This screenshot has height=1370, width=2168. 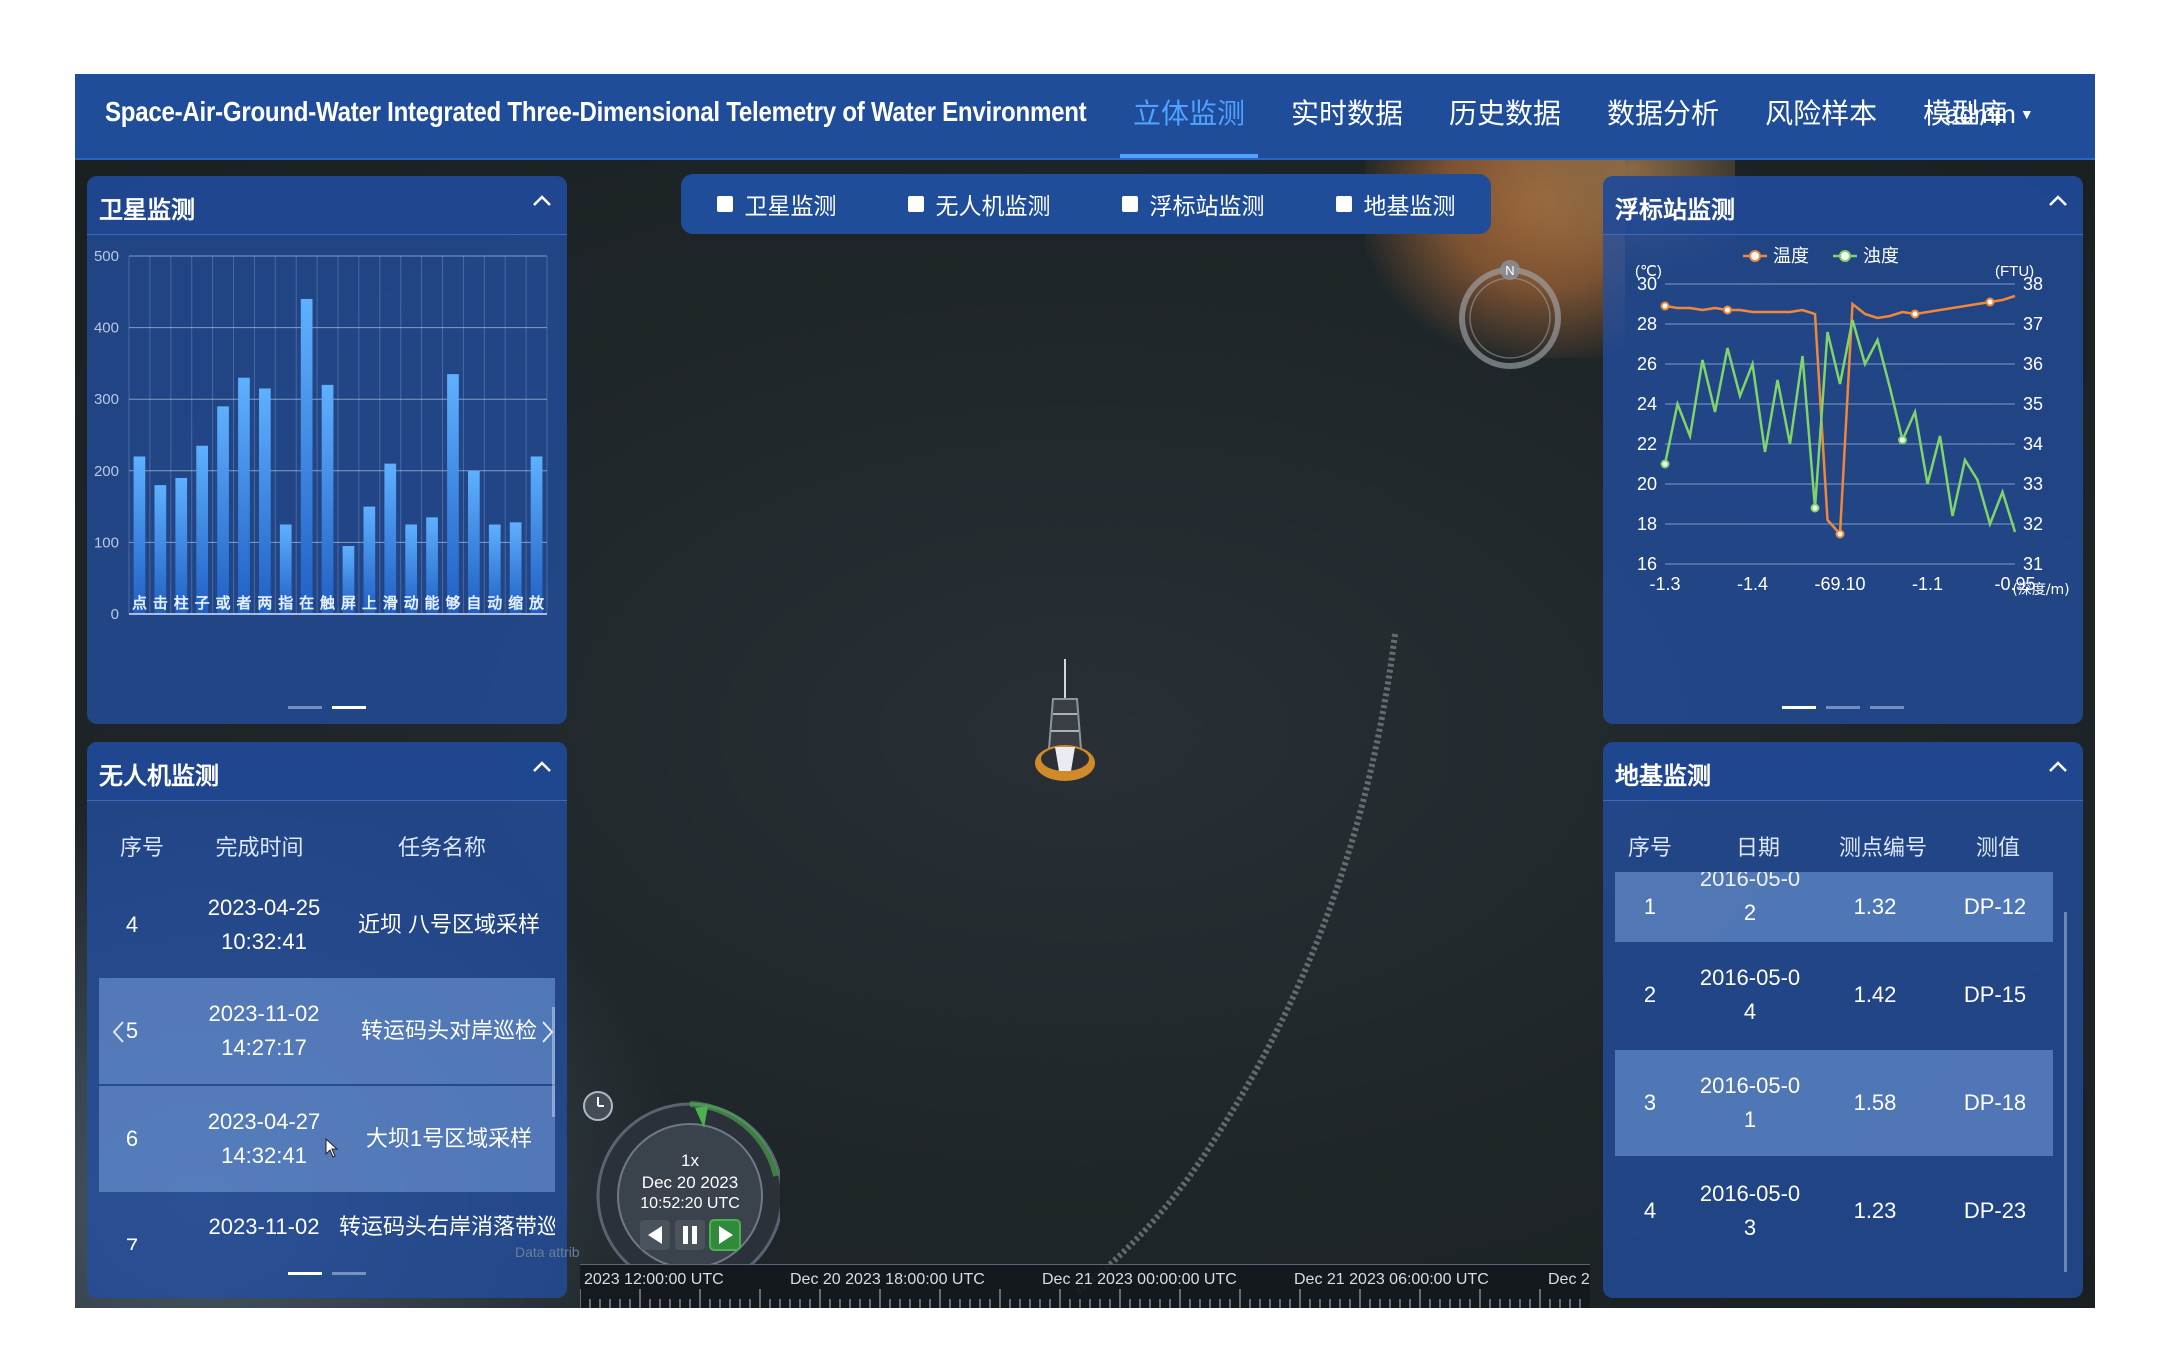 What do you see at coordinates (690, 1182) in the screenshot?
I see `clock-date: Dec 20 2023` at bounding box center [690, 1182].